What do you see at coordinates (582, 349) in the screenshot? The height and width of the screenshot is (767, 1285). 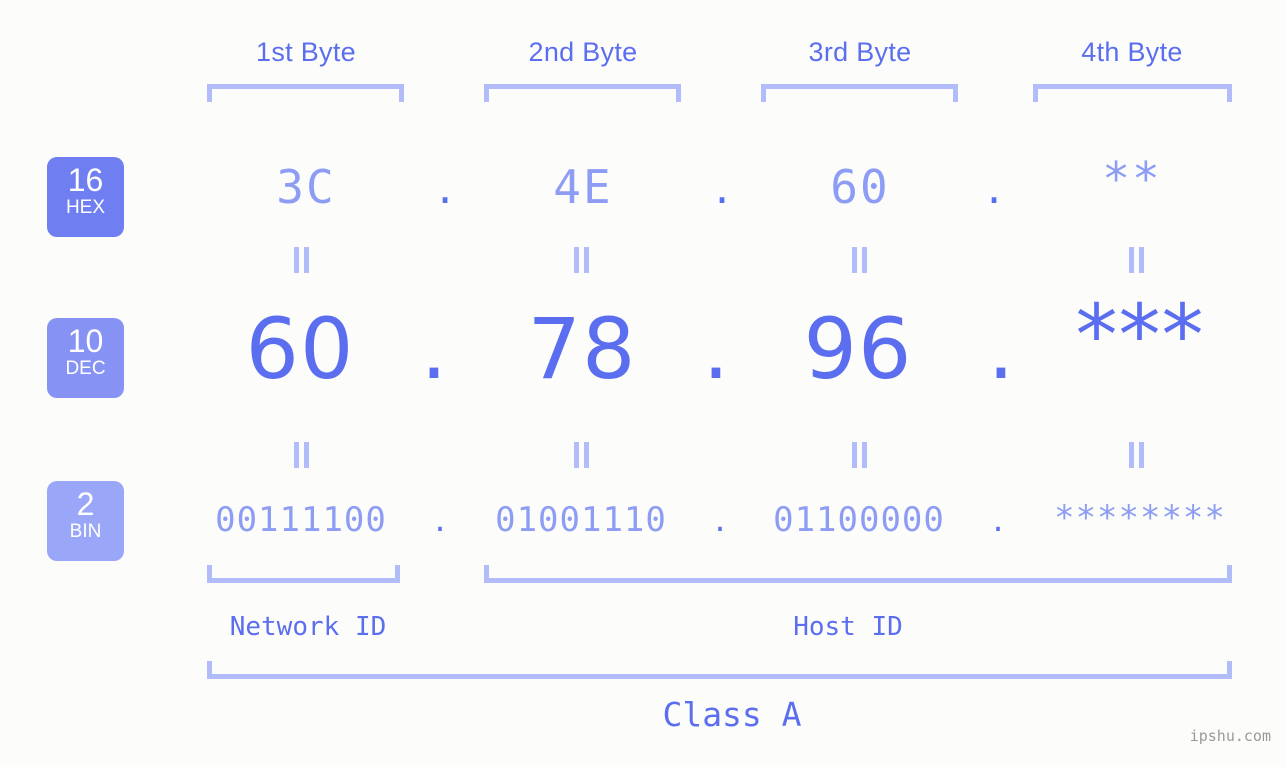 I see `dec-byte-2: 78` at bounding box center [582, 349].